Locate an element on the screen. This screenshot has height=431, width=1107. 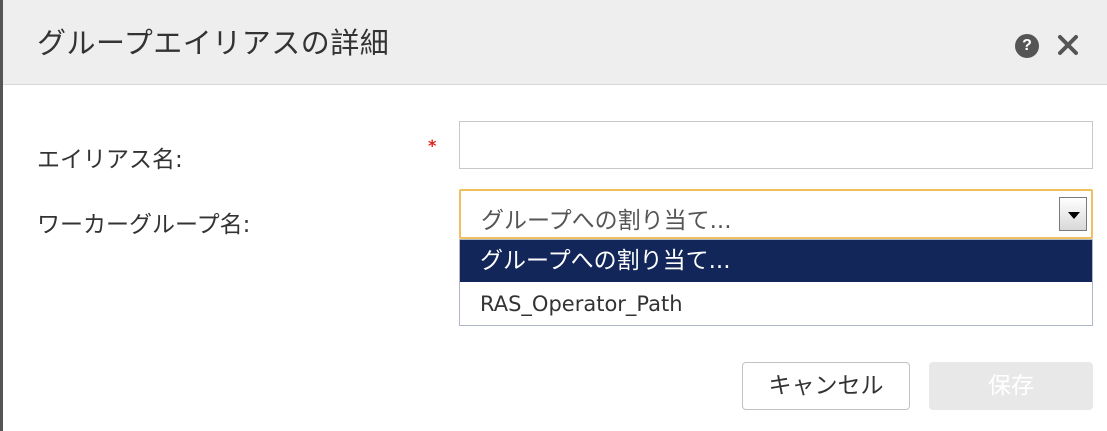
dialog-title: グループエイリアスの詳細 is located at coordinates (213, 43).